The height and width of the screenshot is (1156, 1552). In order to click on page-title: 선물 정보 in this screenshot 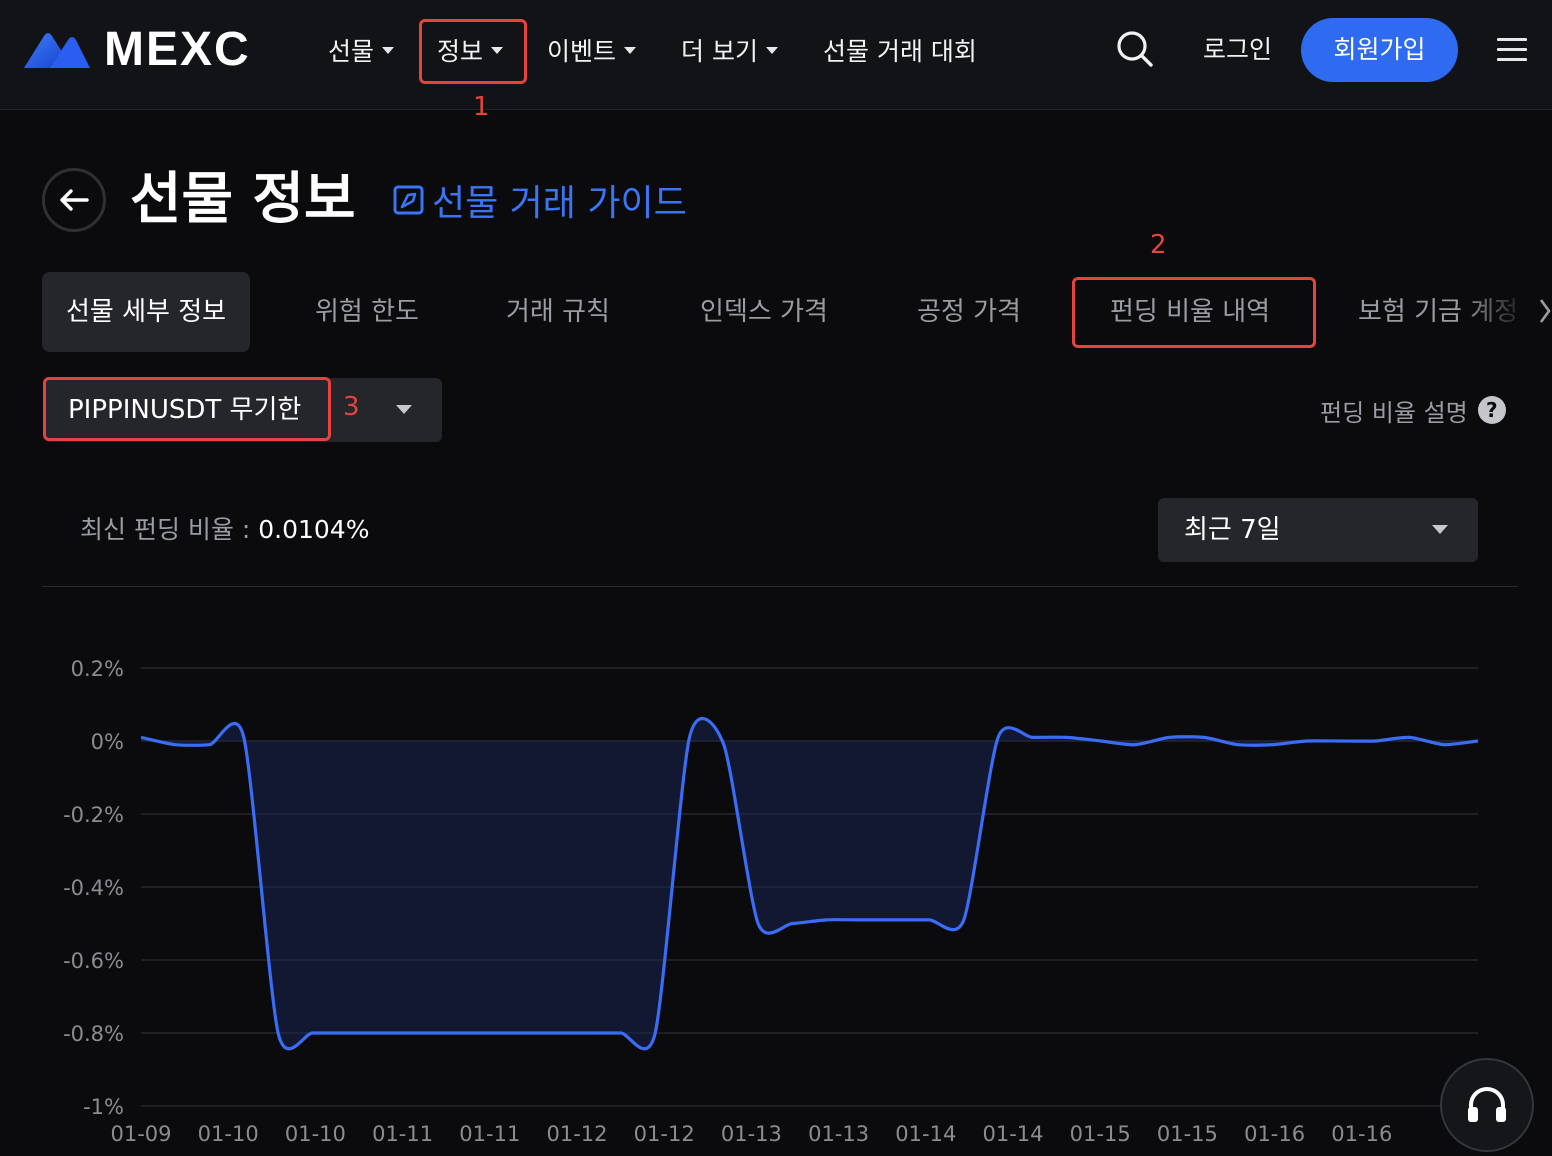, I will do `click(243, 199)`.